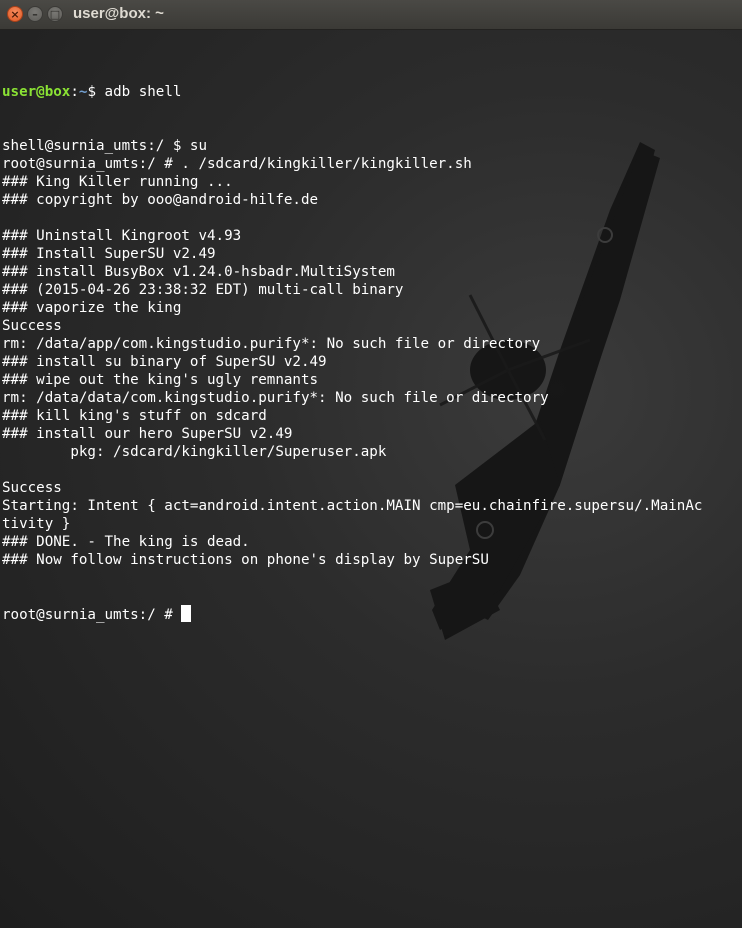  I want to click on prompt-symbol: $, so click(91, 92).